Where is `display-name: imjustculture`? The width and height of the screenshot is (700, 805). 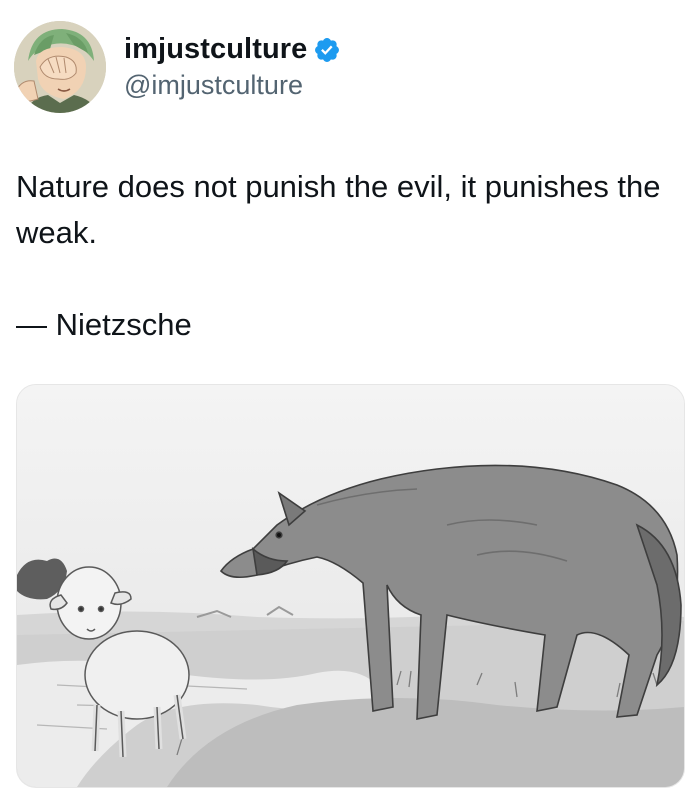 display-name: imjustculture is located at coordinates (215, 49).